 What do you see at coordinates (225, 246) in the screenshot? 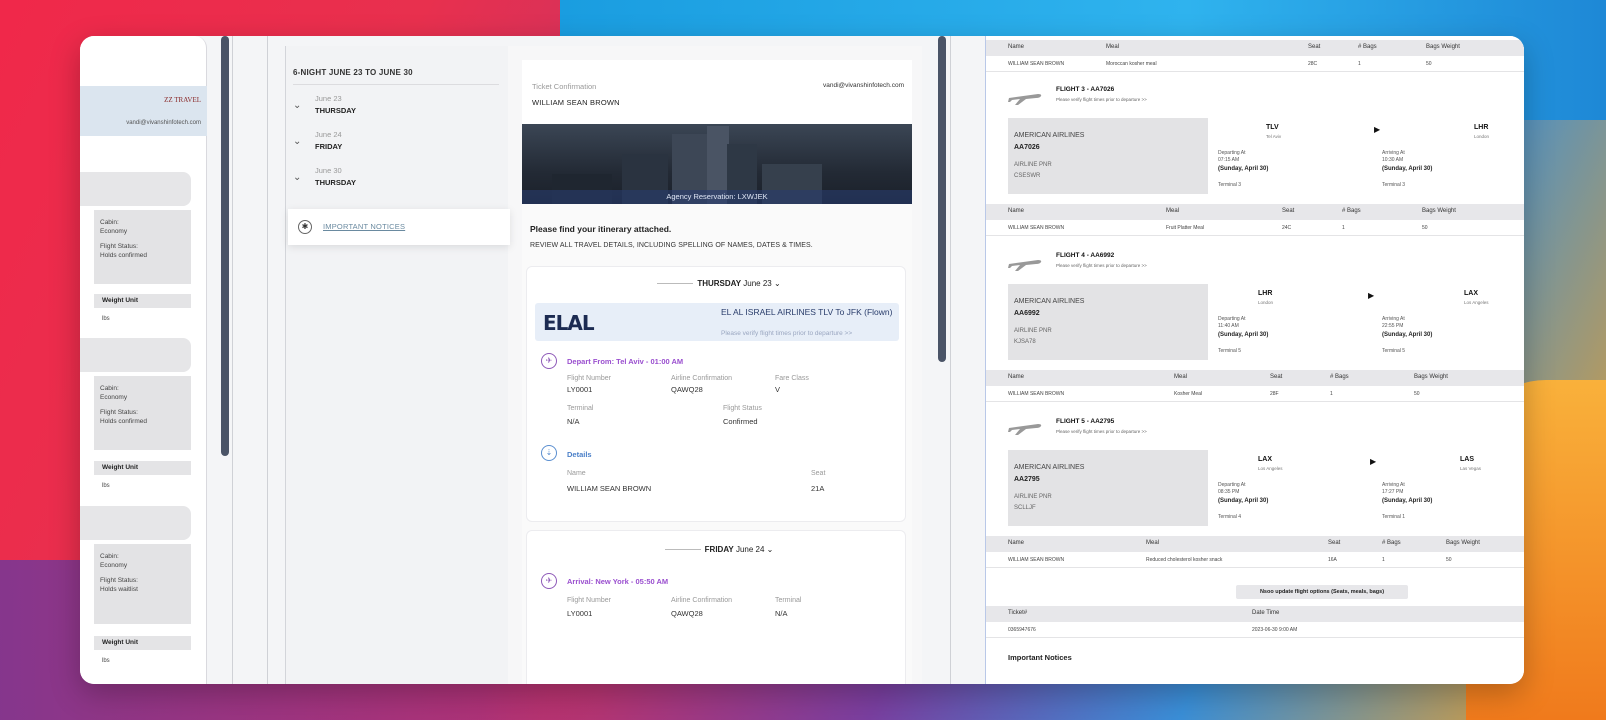
I see `left-scrollbar` at bounding box center [225, 246].